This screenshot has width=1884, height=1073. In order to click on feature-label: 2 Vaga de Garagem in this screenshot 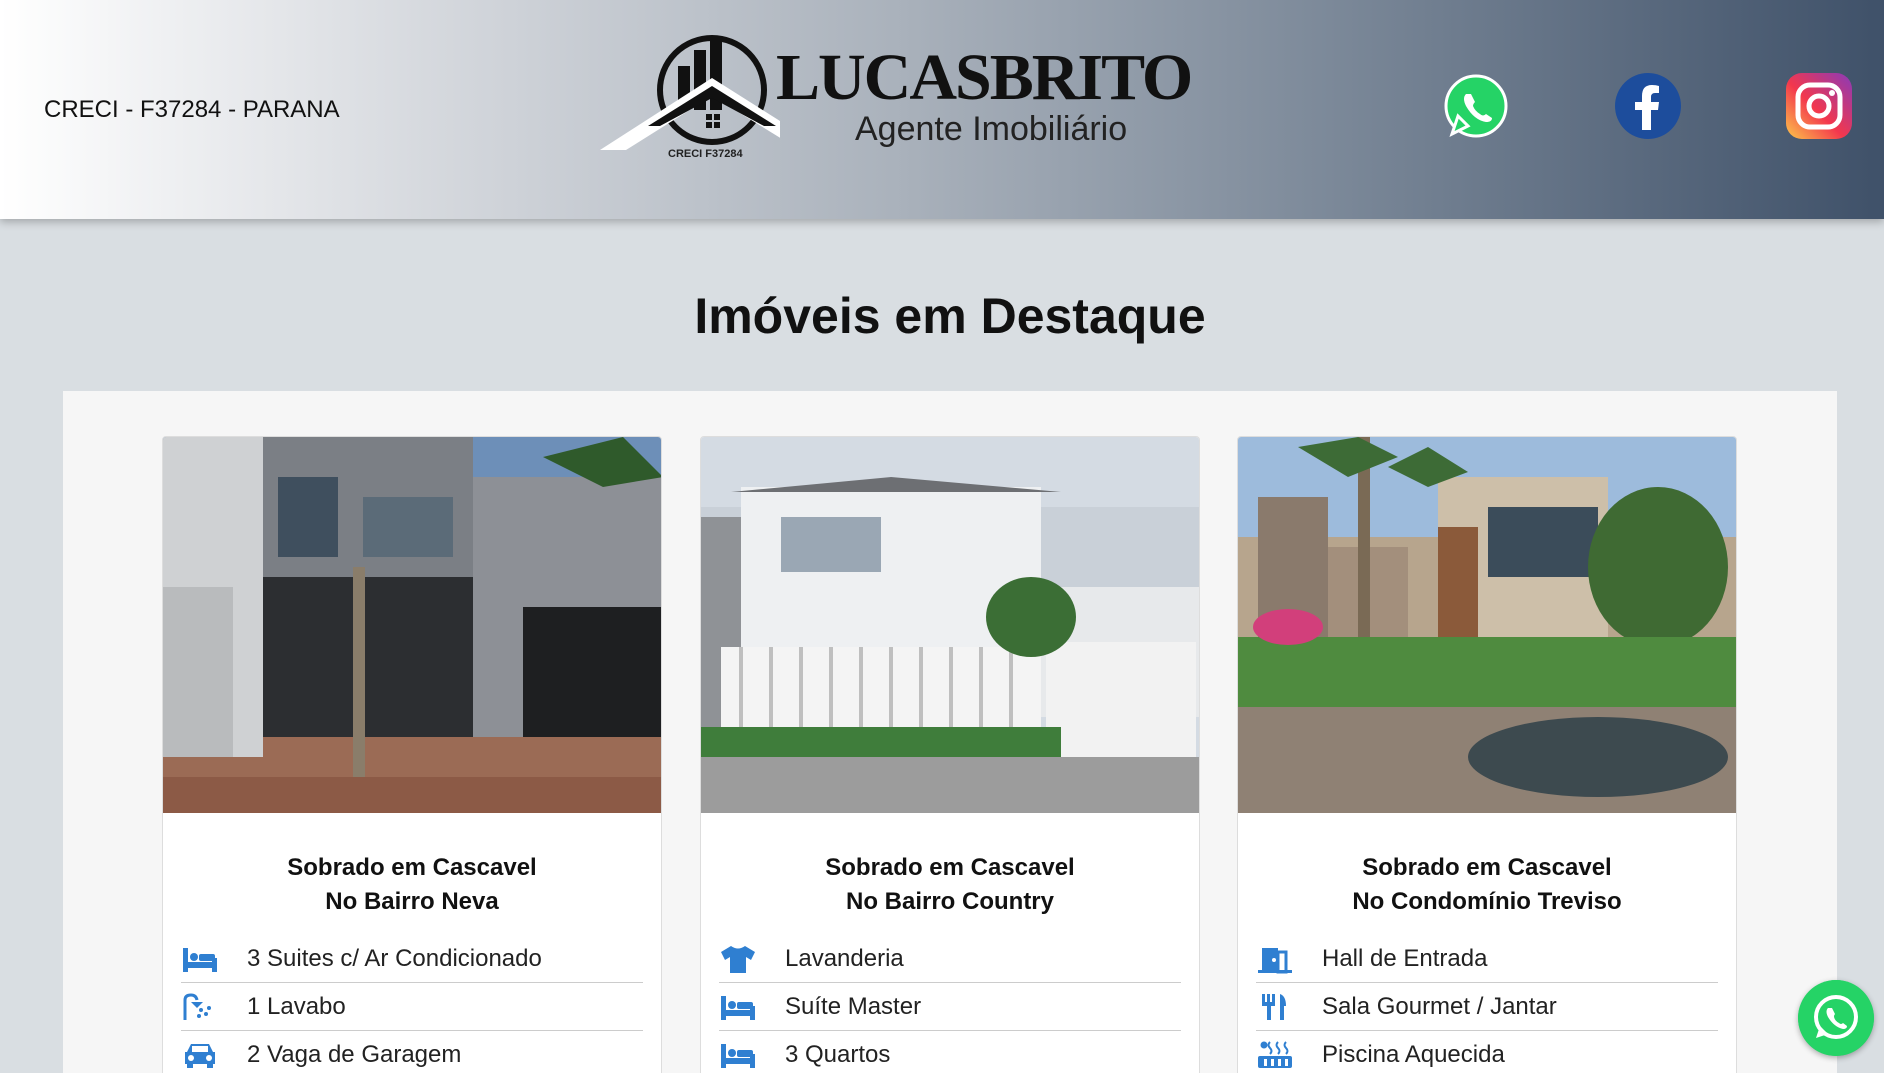, I will do `click(354, 1054)`.